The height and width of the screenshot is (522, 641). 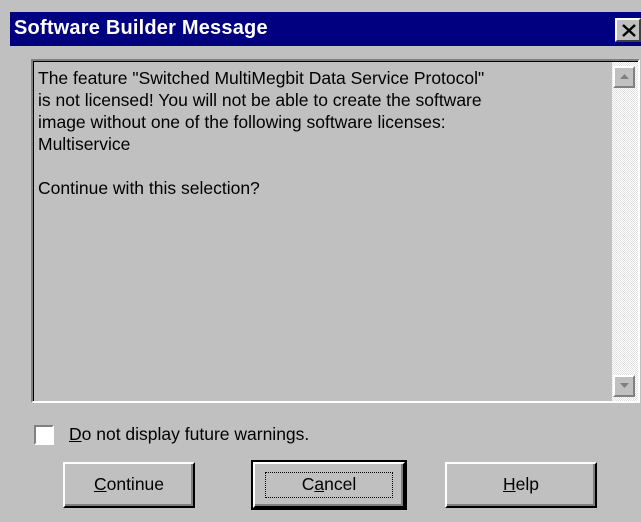 What do you see at coordinates (509, 484) in the screenshot?
I see `help-access-key: H` at bounding box center [509, 484].